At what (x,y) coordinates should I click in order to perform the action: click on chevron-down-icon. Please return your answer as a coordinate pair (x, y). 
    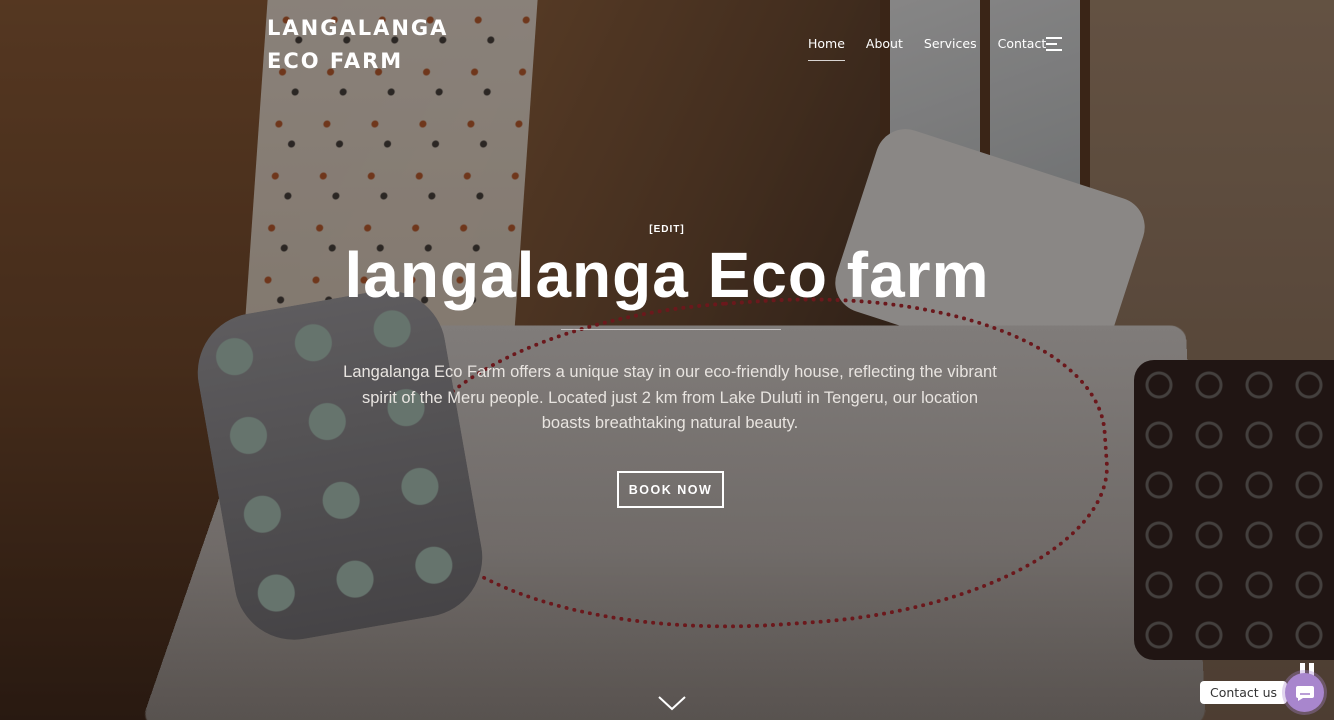
    Looking at the image, I should click on (672, 703).